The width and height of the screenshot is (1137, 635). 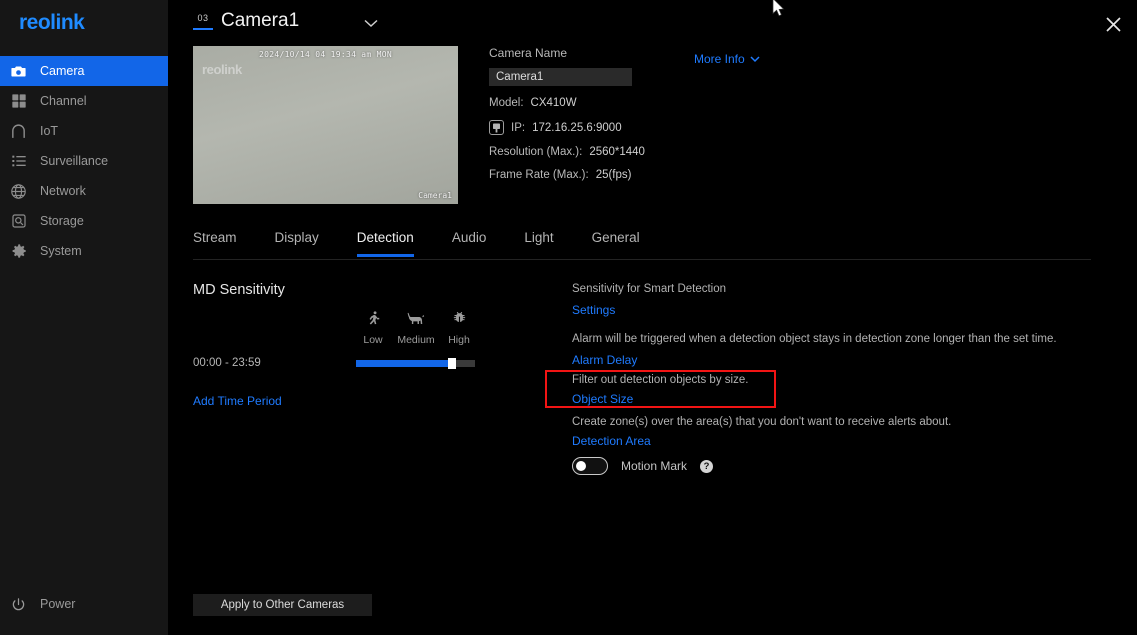 What do you see at coordinates (18, 71) in the screenshot?
I see `camera-icon` at bounding box center [18, 71].